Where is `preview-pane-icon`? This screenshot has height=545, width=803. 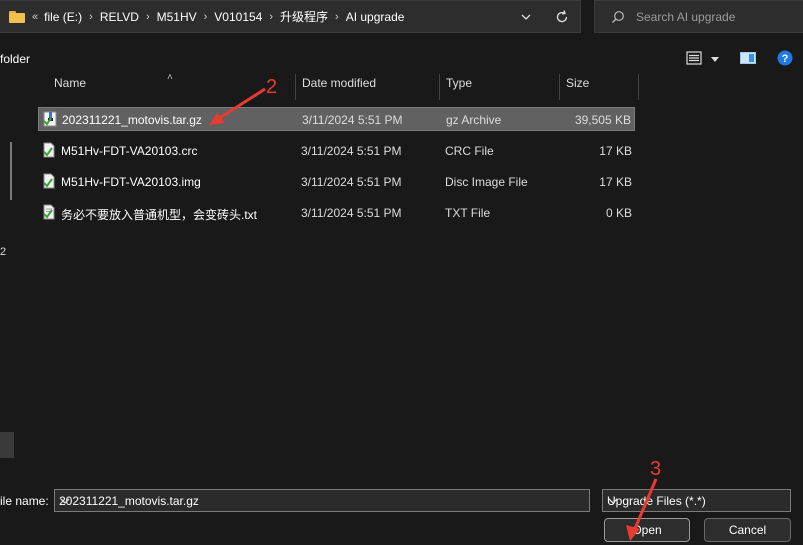
preview-pane-icon is located at coordinates (748, 59).